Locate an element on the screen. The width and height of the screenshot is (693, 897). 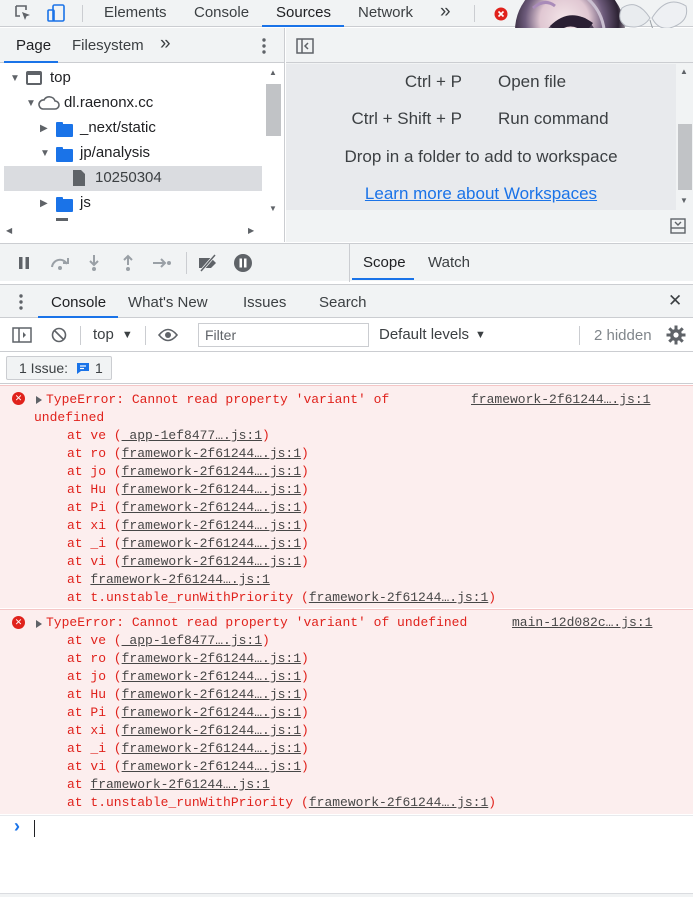
shortcut-key-open-file: Ctrl + P is located at coordinates (433, 81).